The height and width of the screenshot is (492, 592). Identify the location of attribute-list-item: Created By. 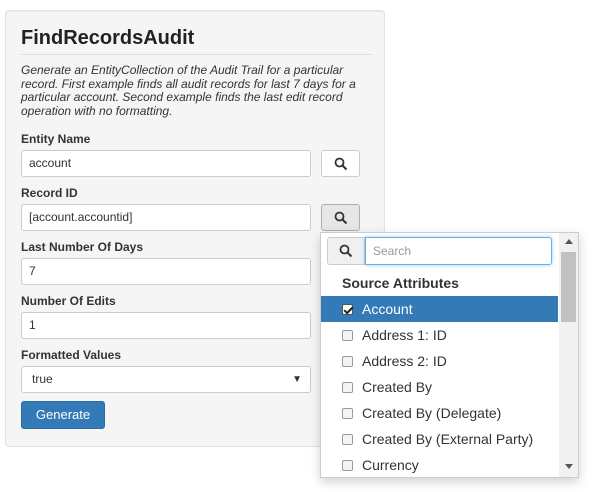
(439, 387).